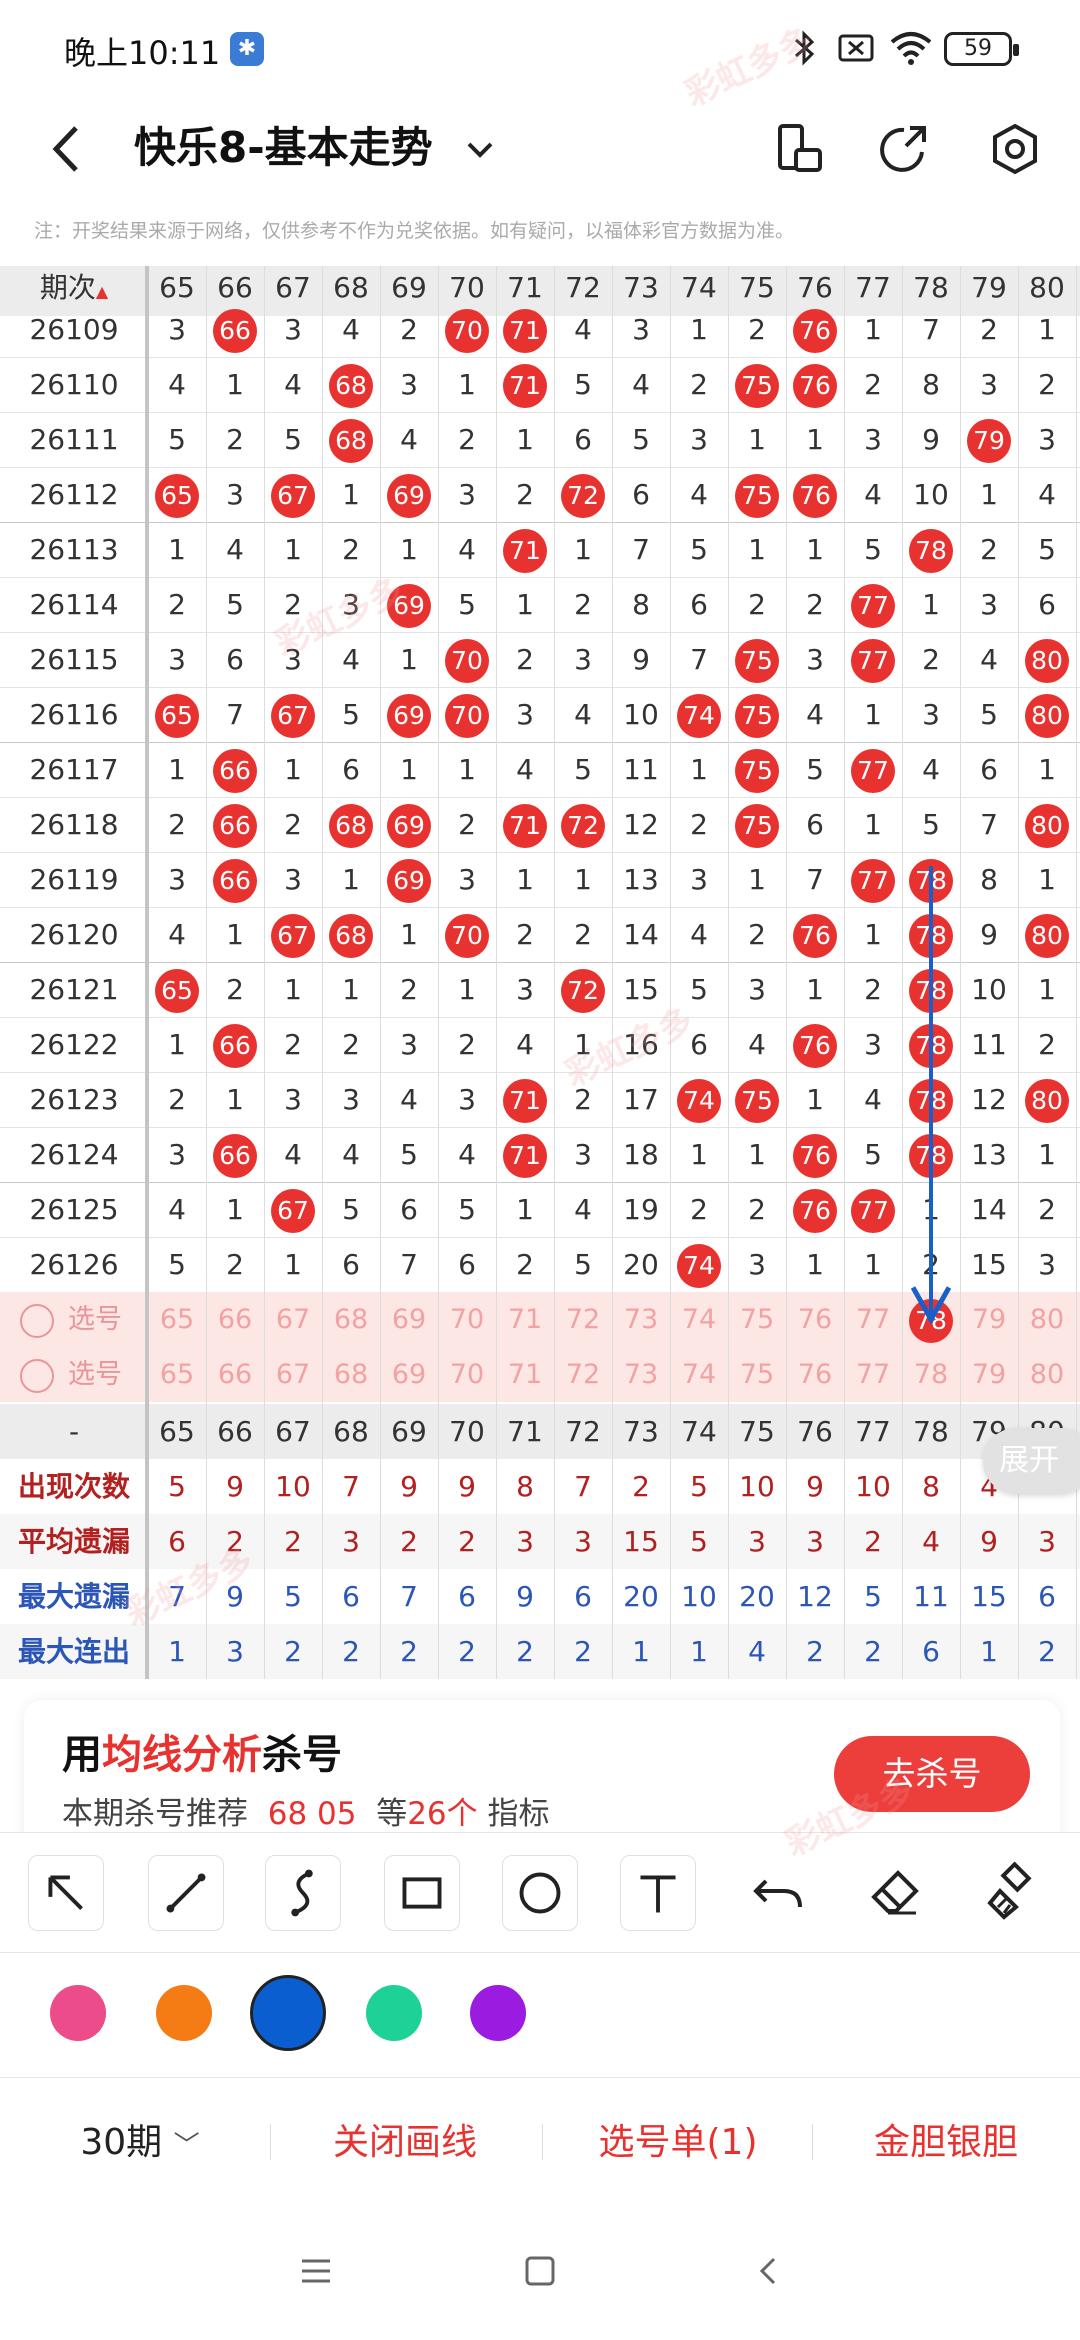 The width and height of the screenshot is (1080, 2340). I want to click on pick-number: 71, so click(525, 1319).